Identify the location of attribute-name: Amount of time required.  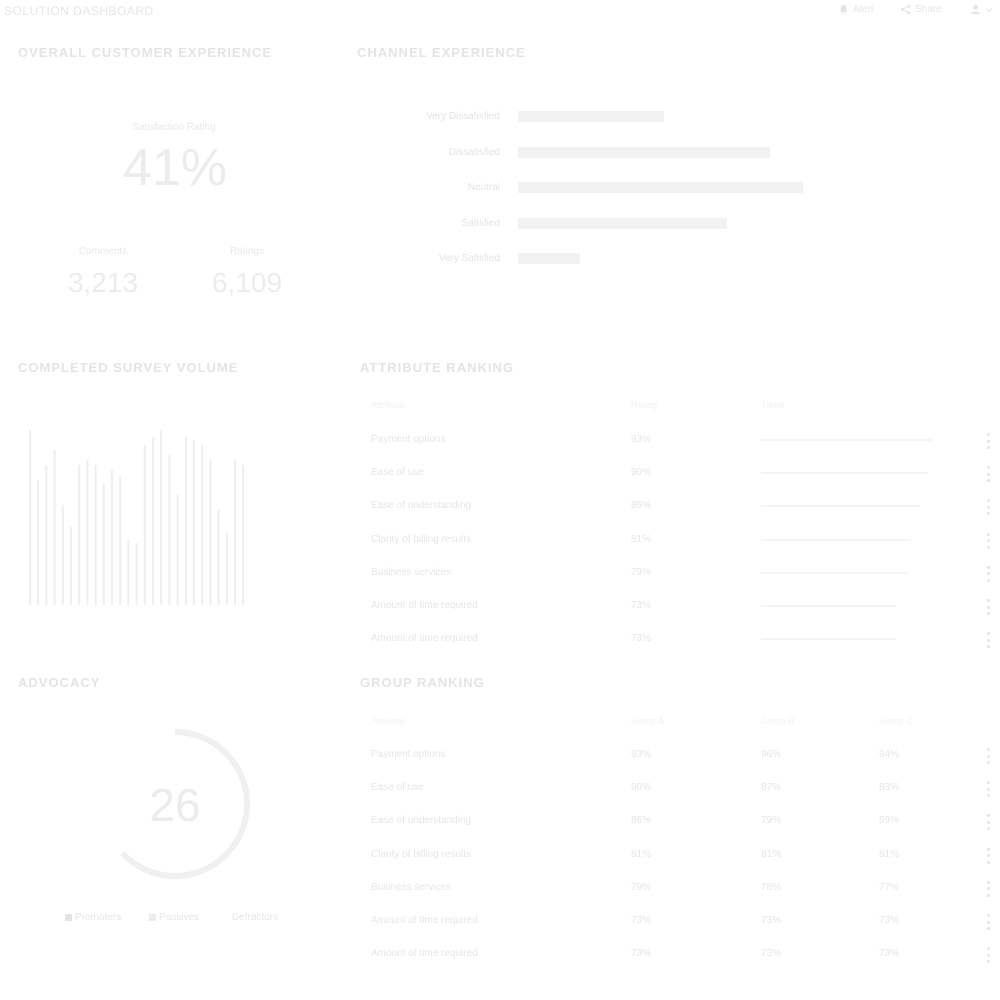
(424, 639).